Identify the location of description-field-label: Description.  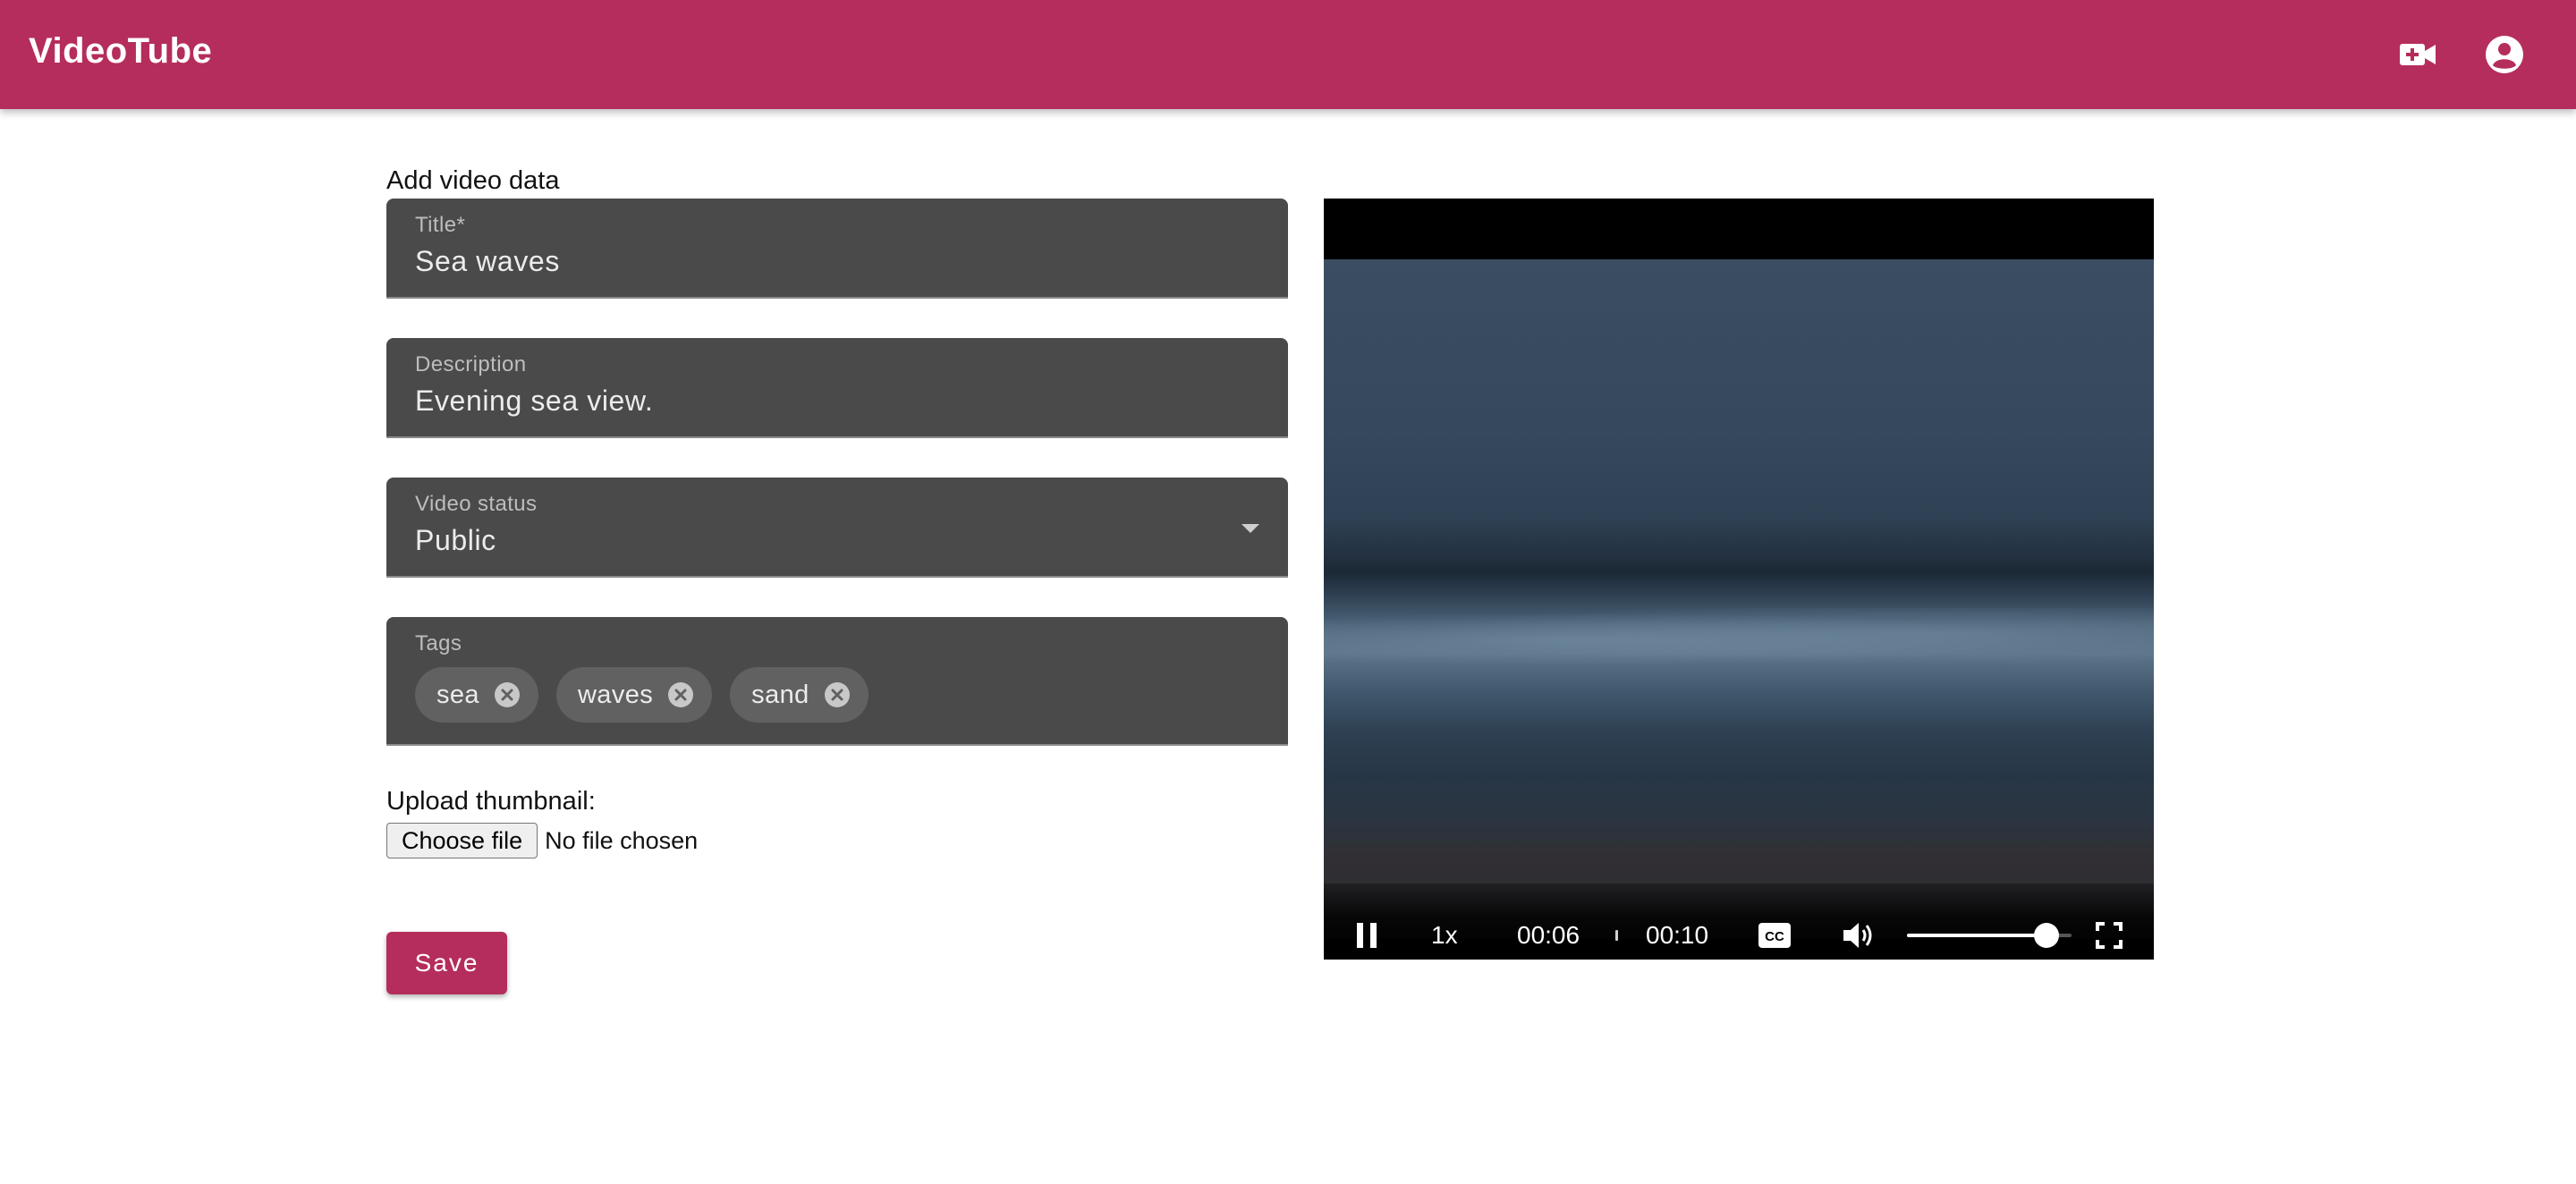
(471, 364).